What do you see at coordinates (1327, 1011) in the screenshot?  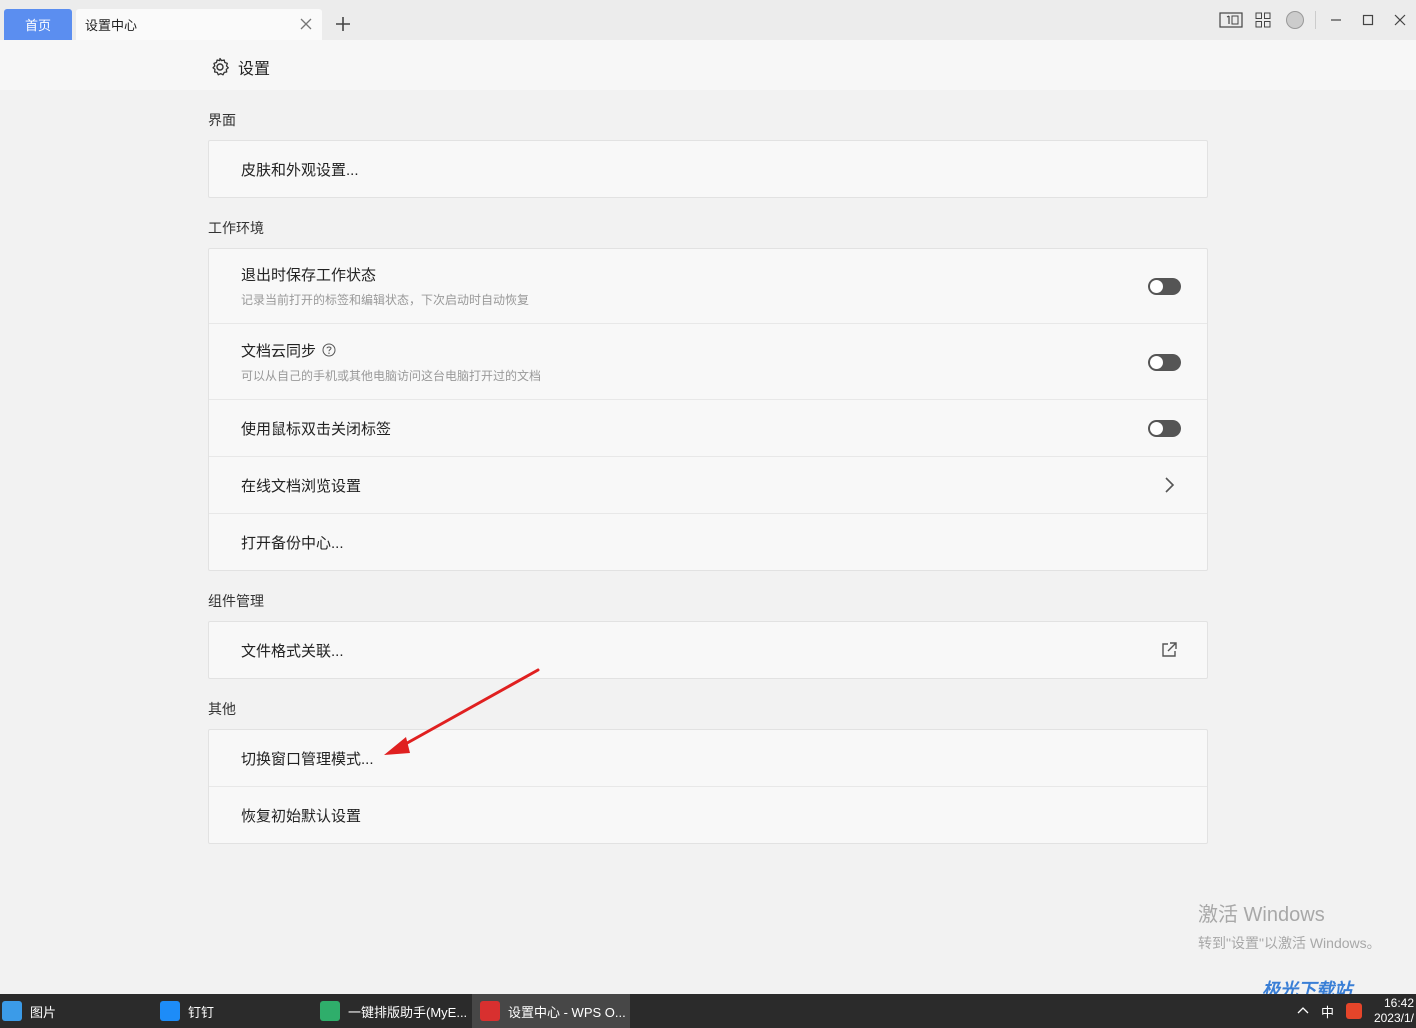 I see `ime-indicator: 中` at bounding box center [1327, 1011].